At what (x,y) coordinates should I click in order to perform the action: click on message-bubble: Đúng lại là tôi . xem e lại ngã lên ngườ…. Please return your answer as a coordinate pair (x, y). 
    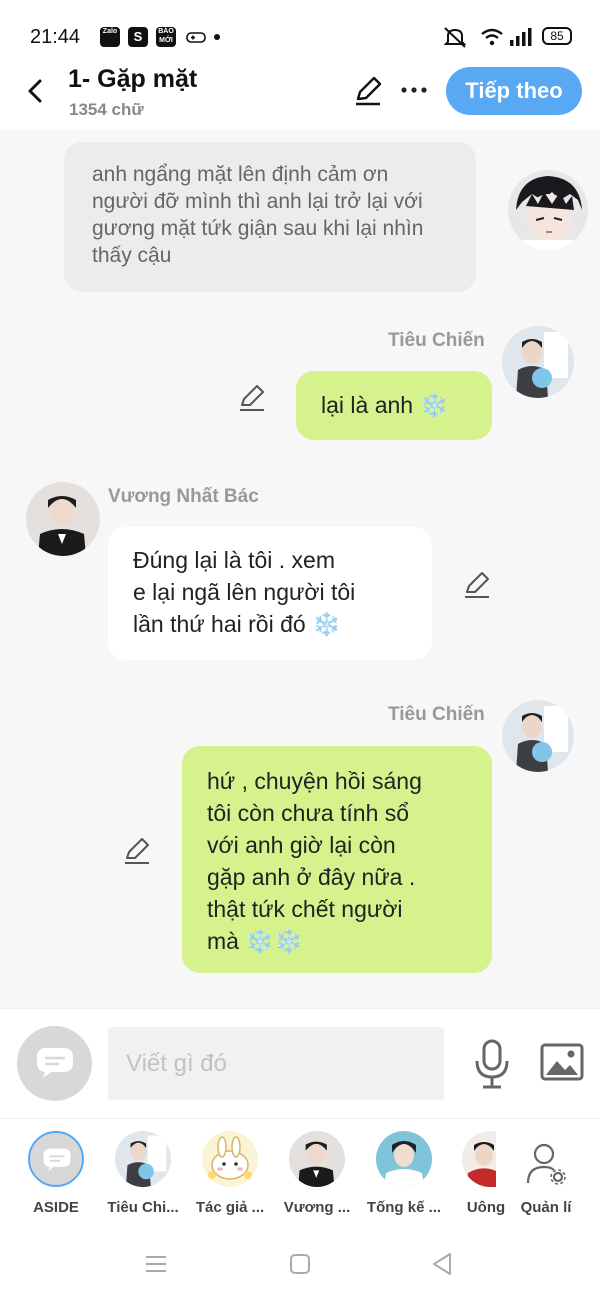
    Looking at the image, I should click on (270, 593).